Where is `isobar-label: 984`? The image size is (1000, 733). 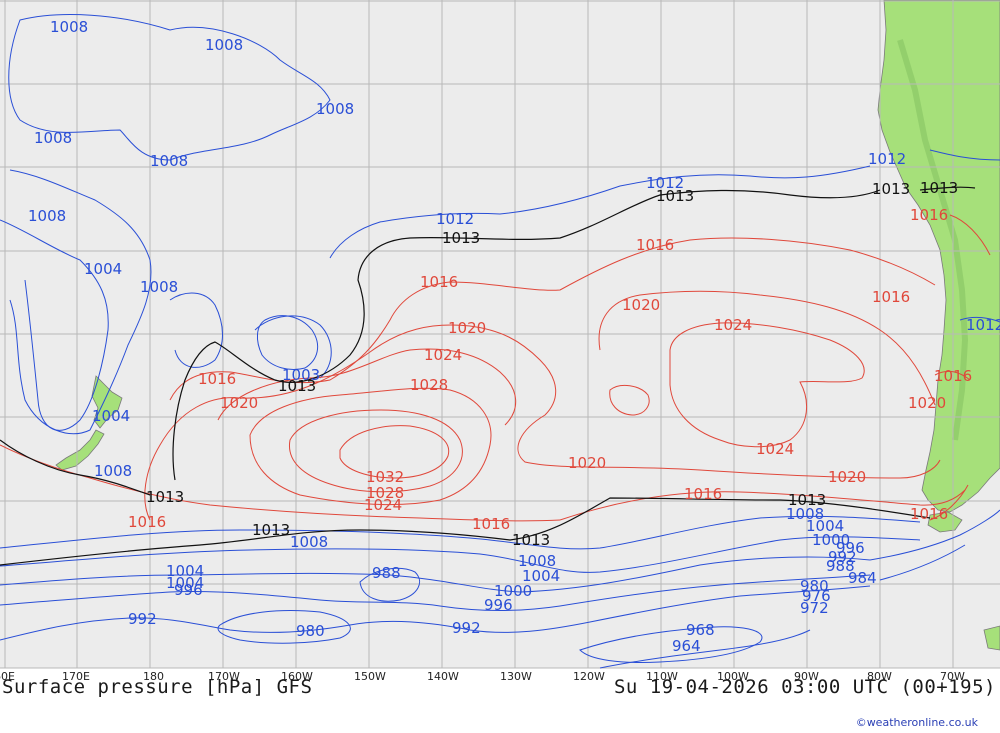 isobar-label: 984 is located at coordinates (862, 578).